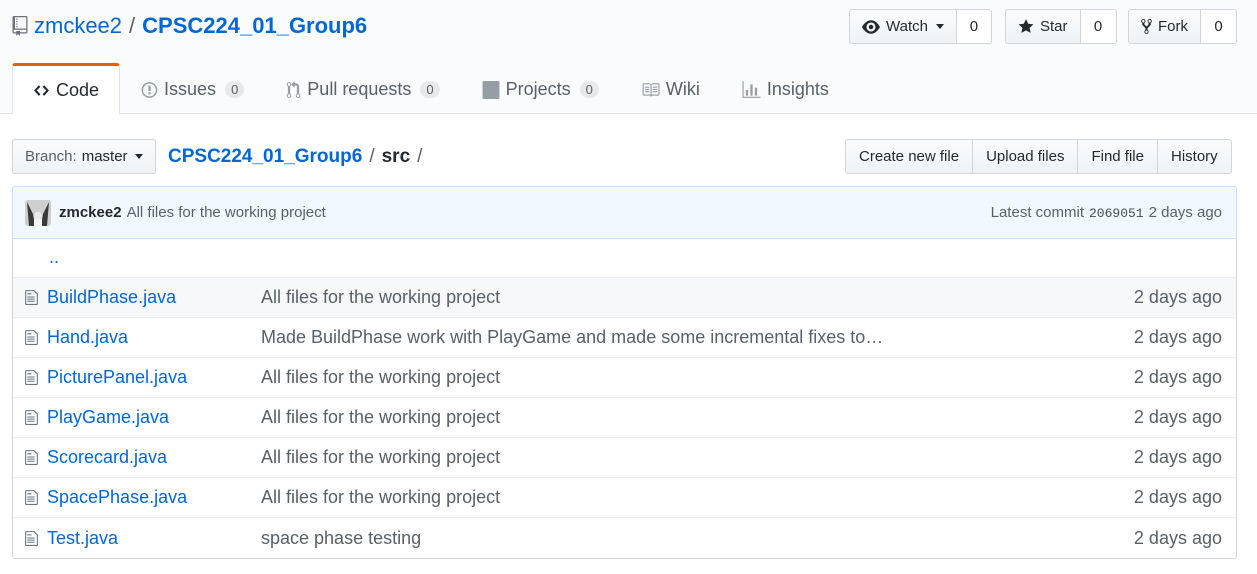 The width and height of the screenshot is (1257, 574). I want to click on tab-wiki: Wiki, so click(670, 88).